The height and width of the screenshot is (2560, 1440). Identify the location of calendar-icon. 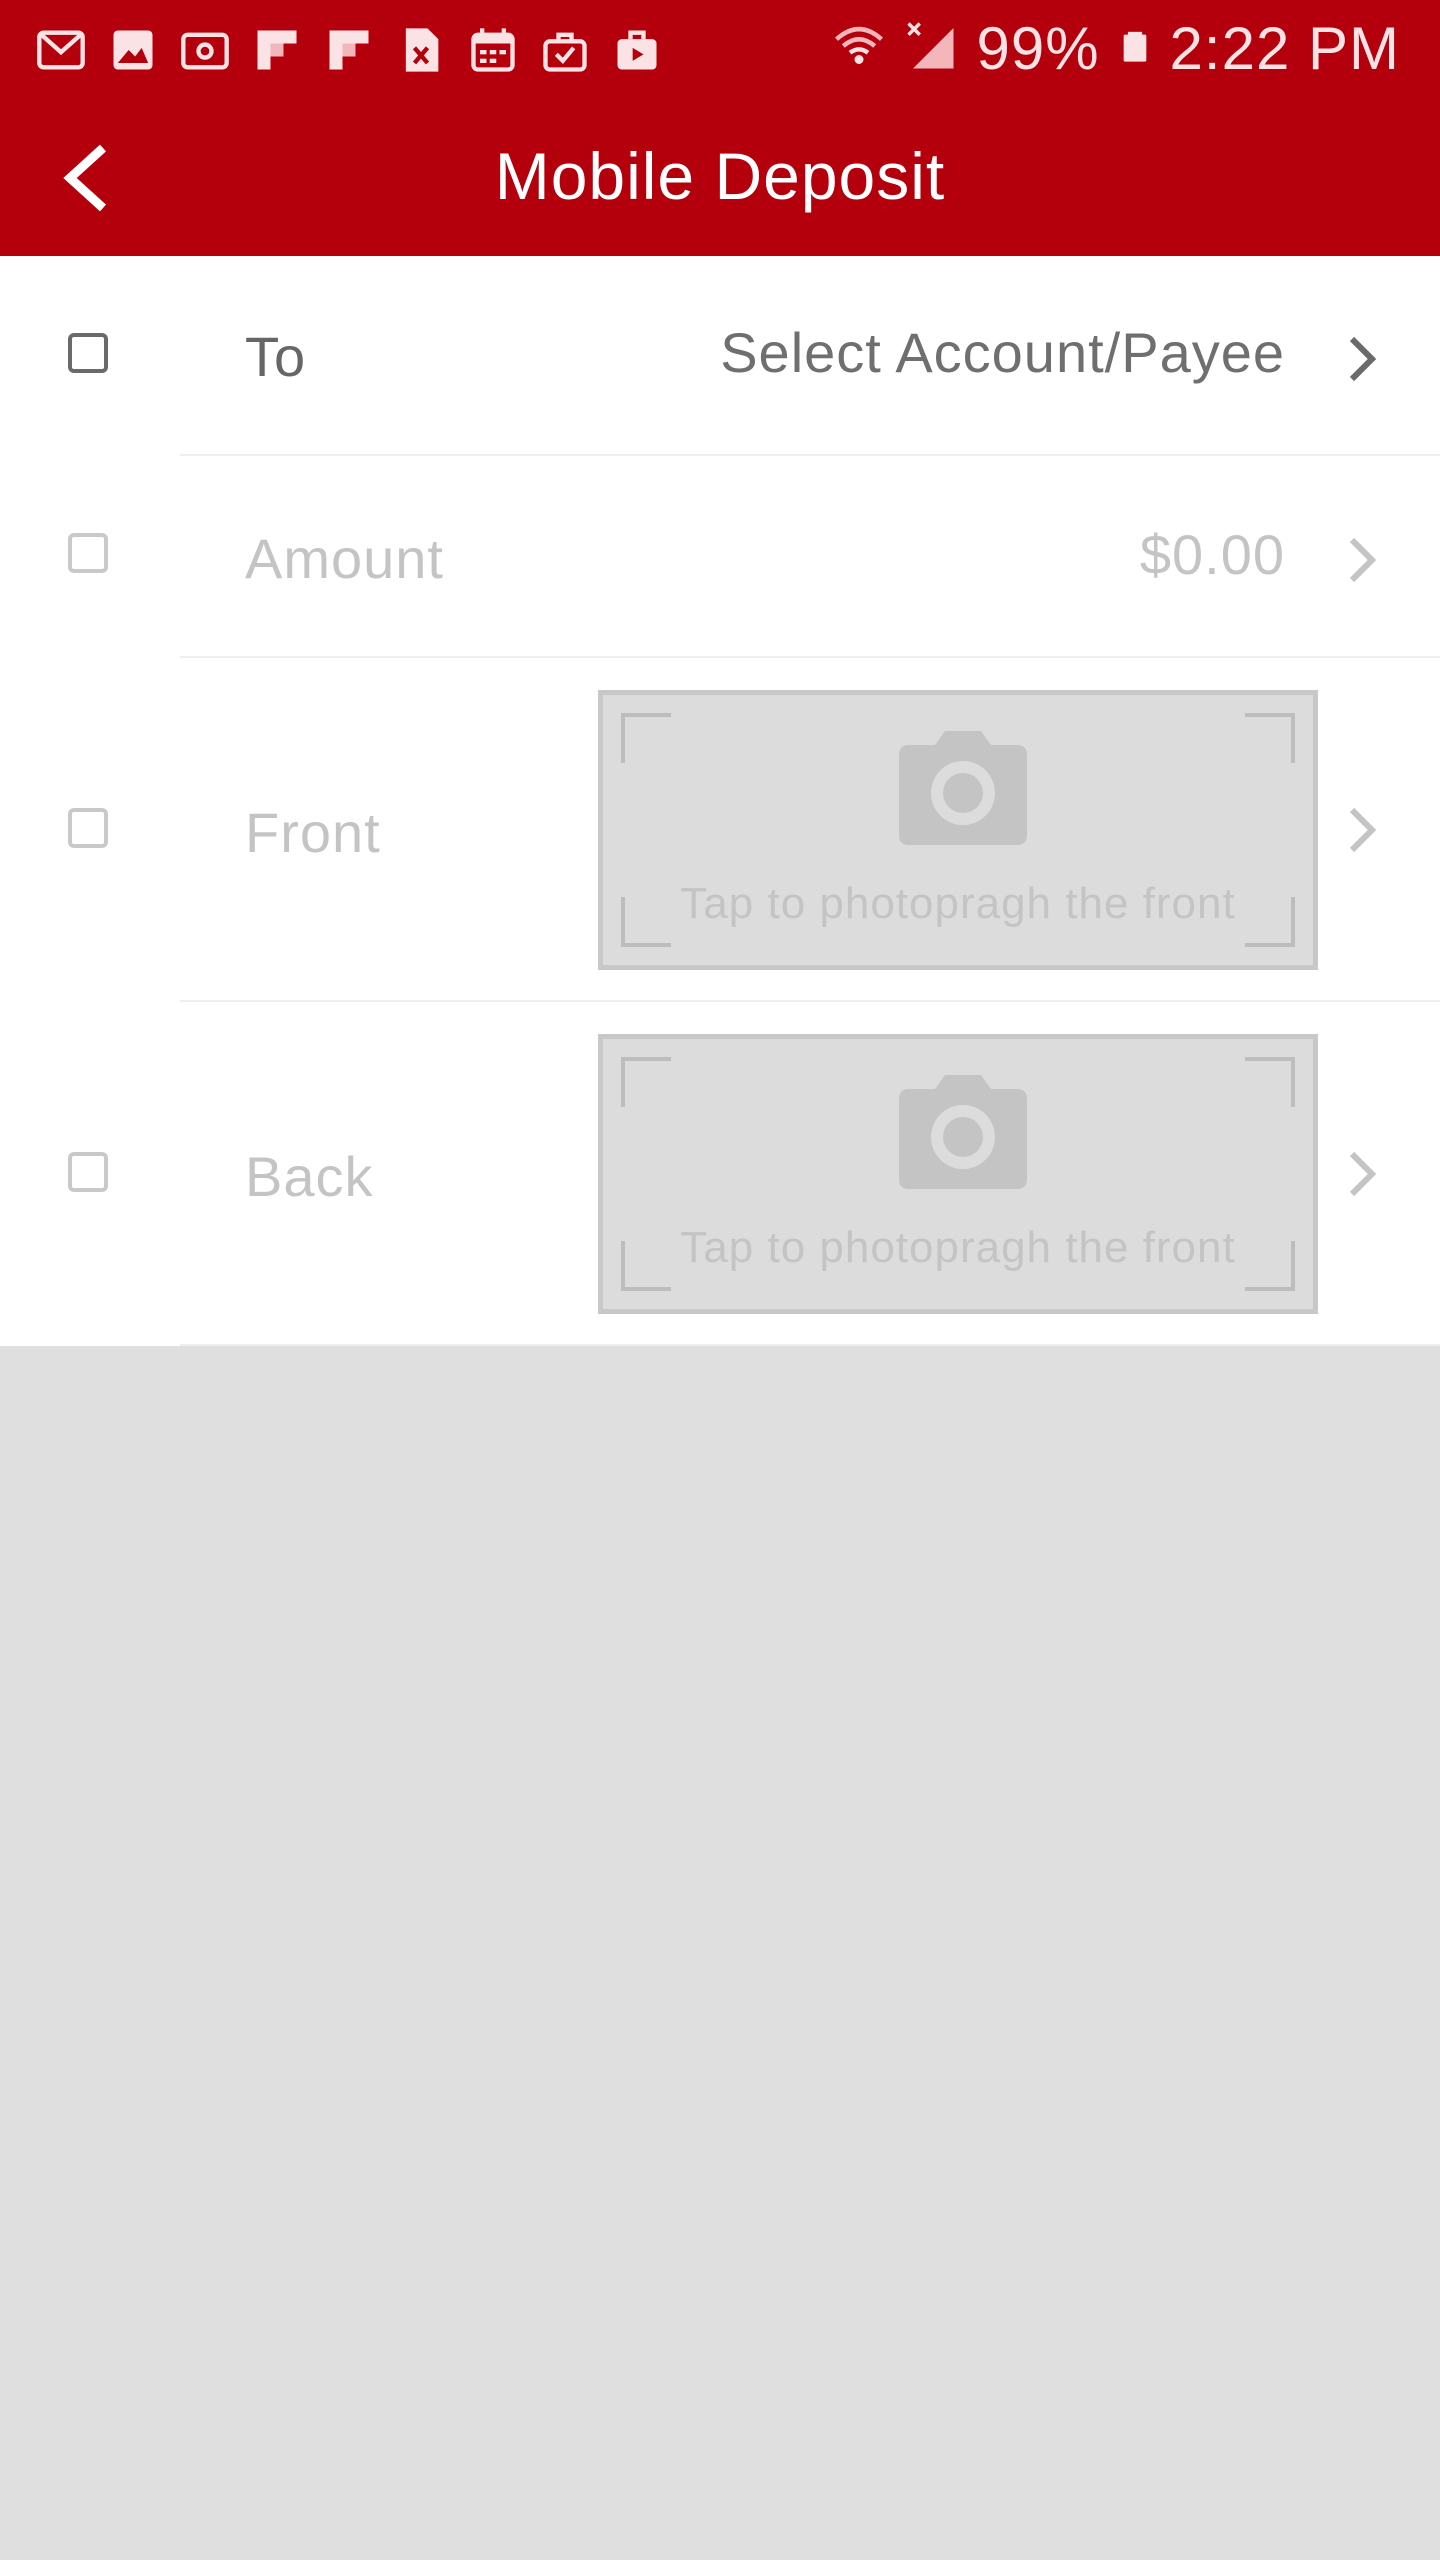
(493, 50).